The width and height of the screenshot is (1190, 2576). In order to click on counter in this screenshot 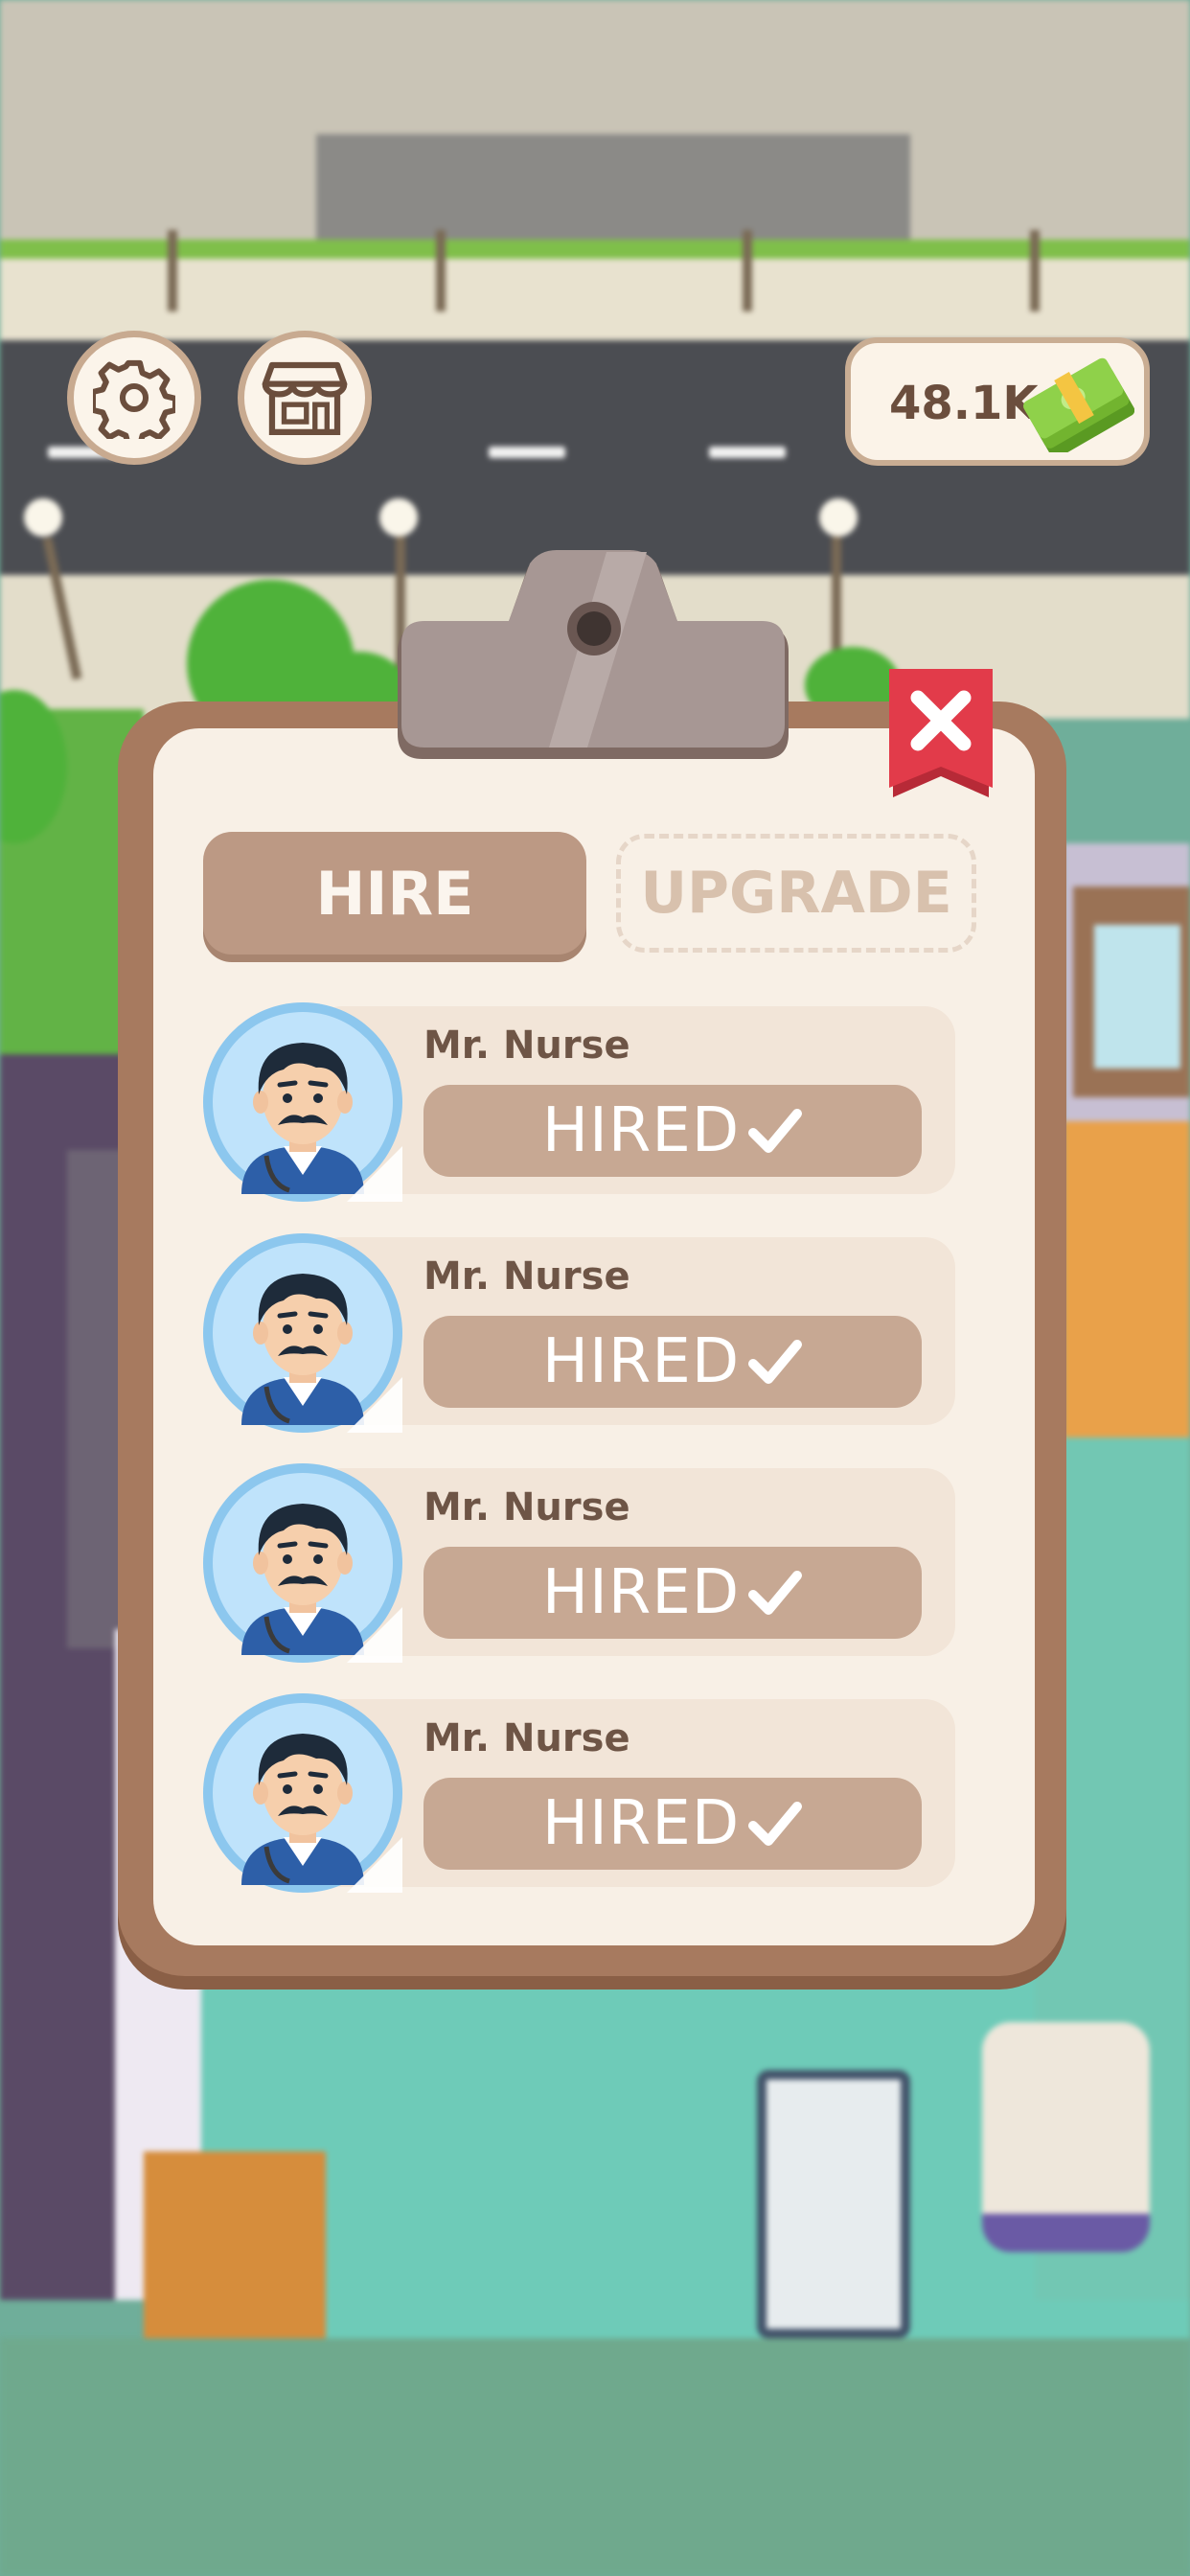, I will do `click(1127, 1279)`.